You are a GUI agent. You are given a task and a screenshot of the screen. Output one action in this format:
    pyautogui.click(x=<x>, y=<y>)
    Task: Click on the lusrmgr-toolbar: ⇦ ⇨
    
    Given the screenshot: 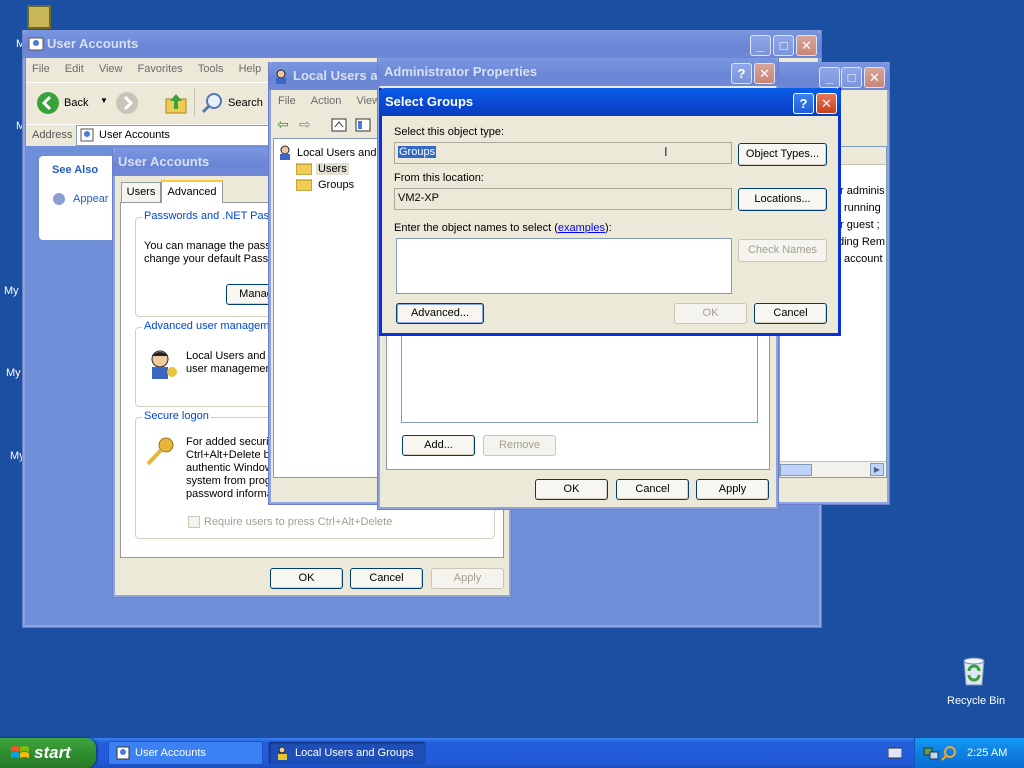 What is the action you would take?
    pyautogui.click(x=328, y=125)
    